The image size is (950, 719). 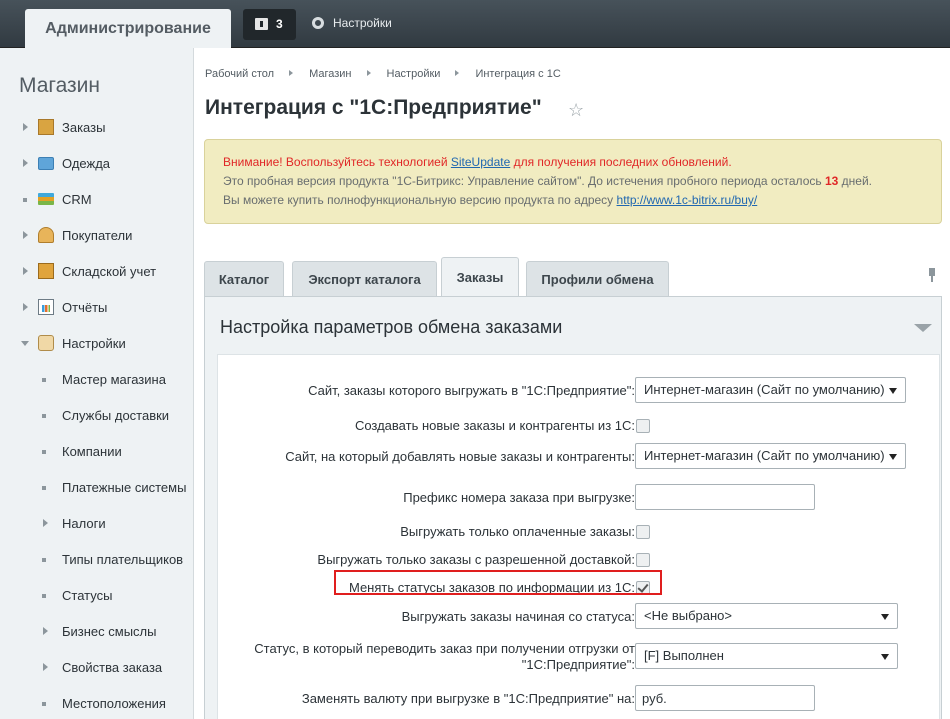 I want to click on site-export-select: Интернет-магазин (Сайт по умолчанию), so click(x=770, y=390).